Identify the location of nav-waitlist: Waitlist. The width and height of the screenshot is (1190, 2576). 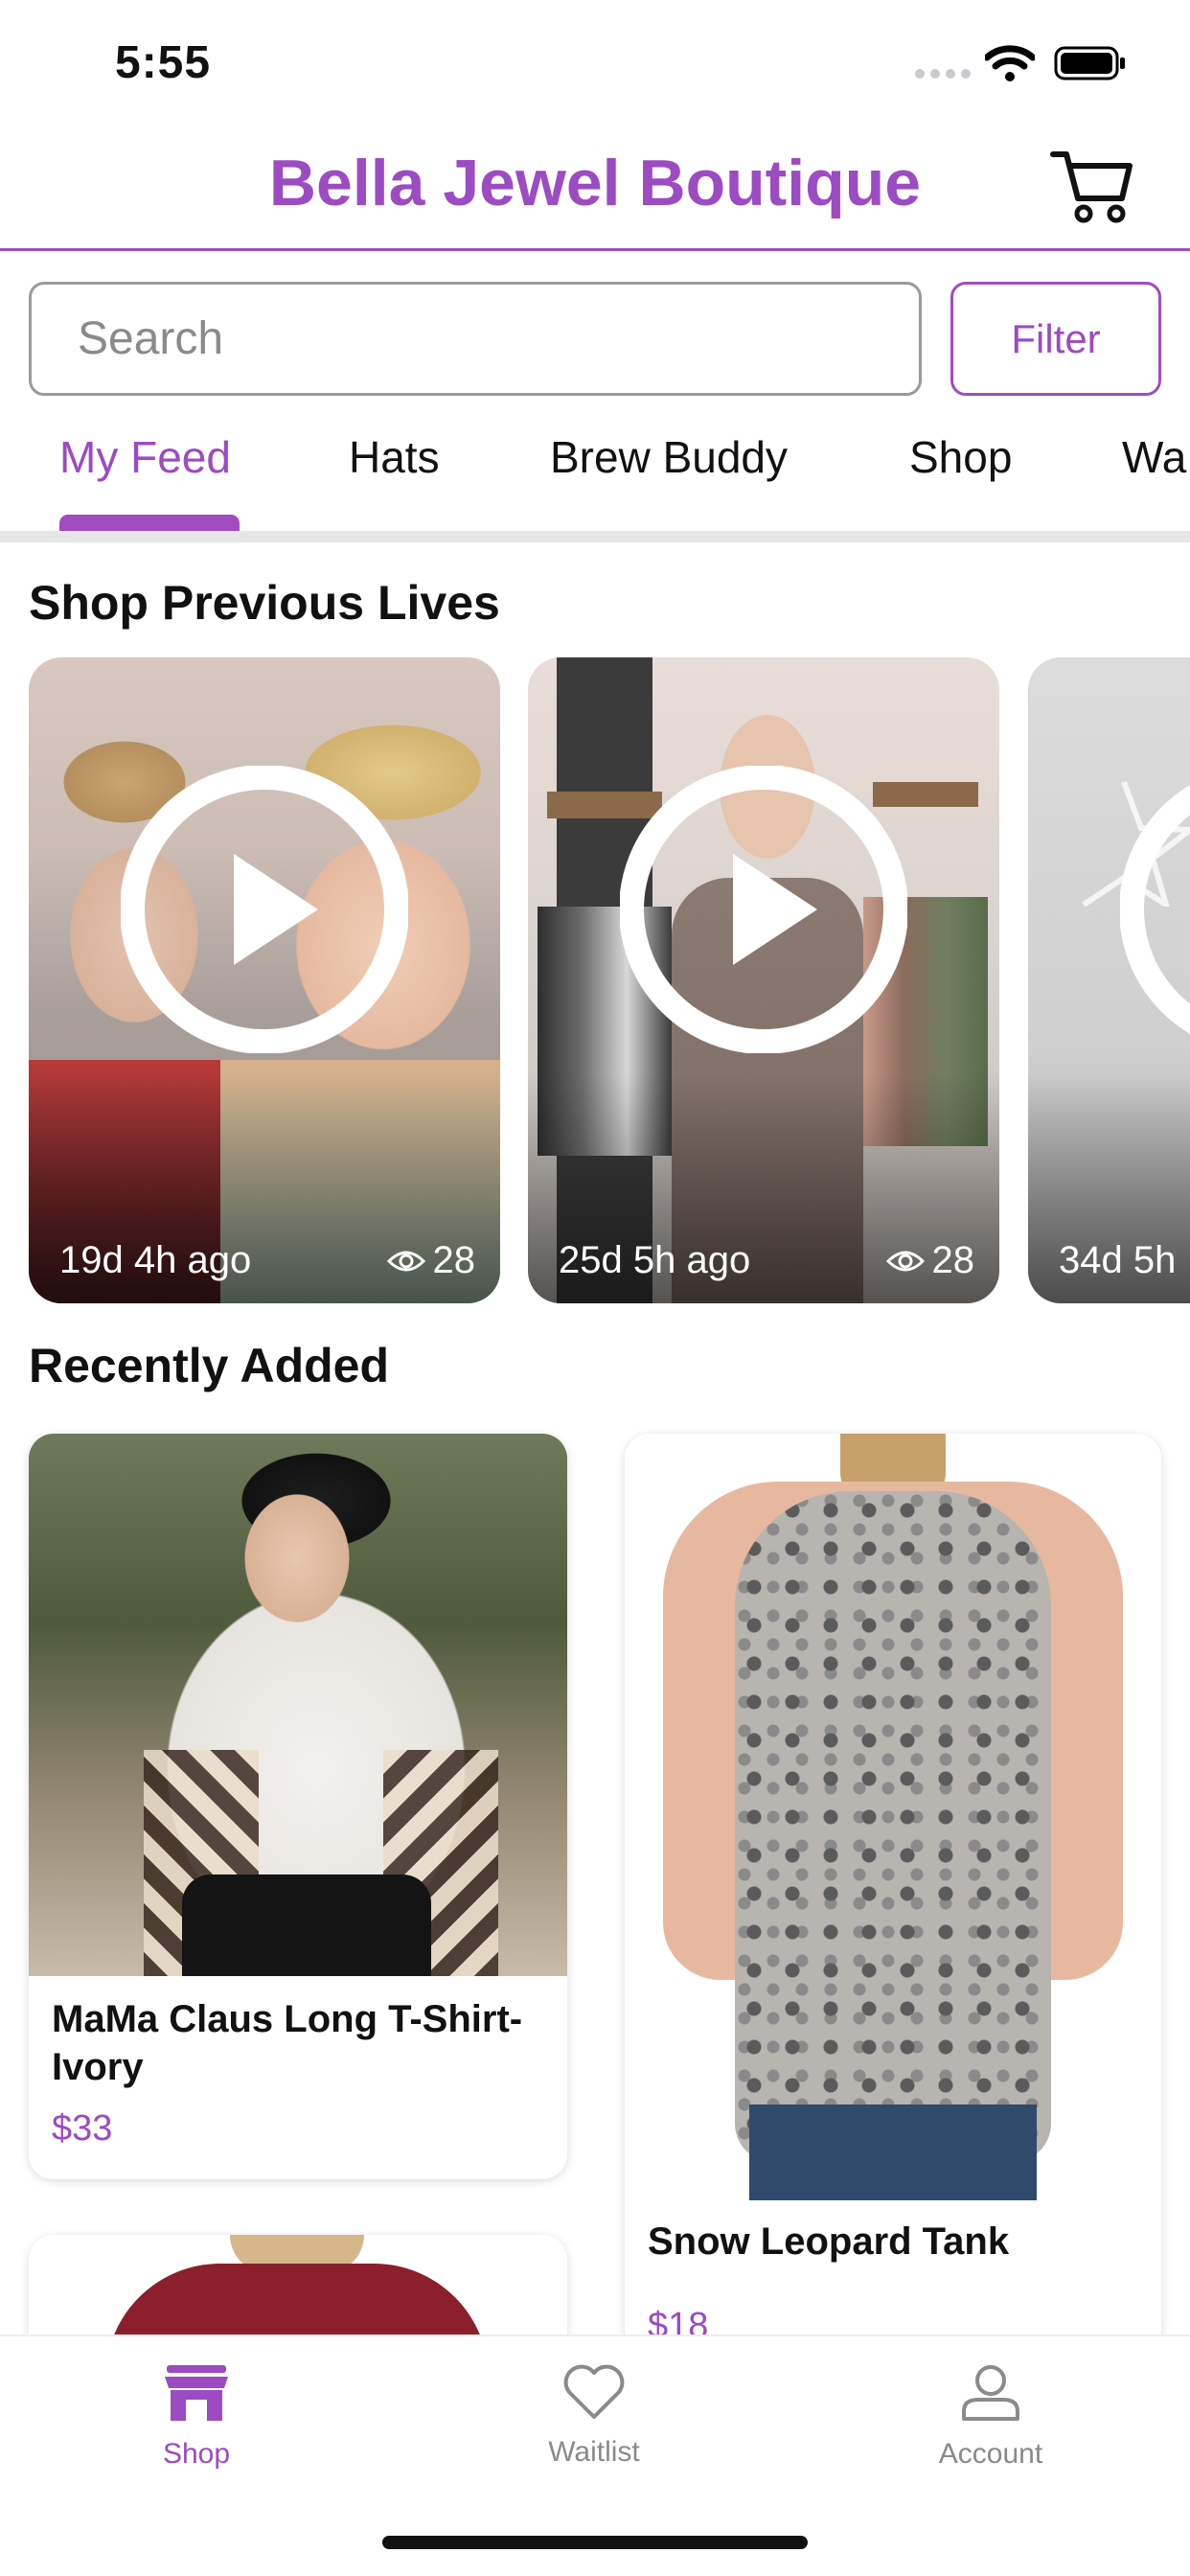
(594, 2416).